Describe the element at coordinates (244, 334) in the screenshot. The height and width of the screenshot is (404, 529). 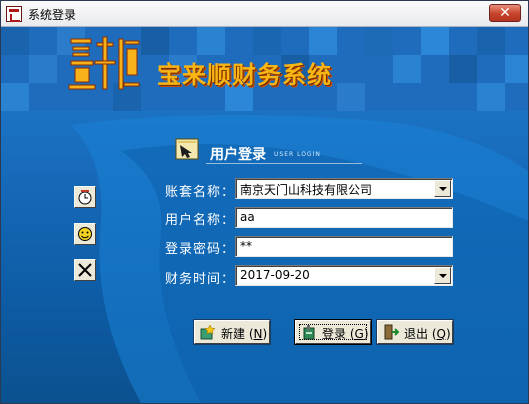
I see `new-button-label: 新建 (N)` at that location.